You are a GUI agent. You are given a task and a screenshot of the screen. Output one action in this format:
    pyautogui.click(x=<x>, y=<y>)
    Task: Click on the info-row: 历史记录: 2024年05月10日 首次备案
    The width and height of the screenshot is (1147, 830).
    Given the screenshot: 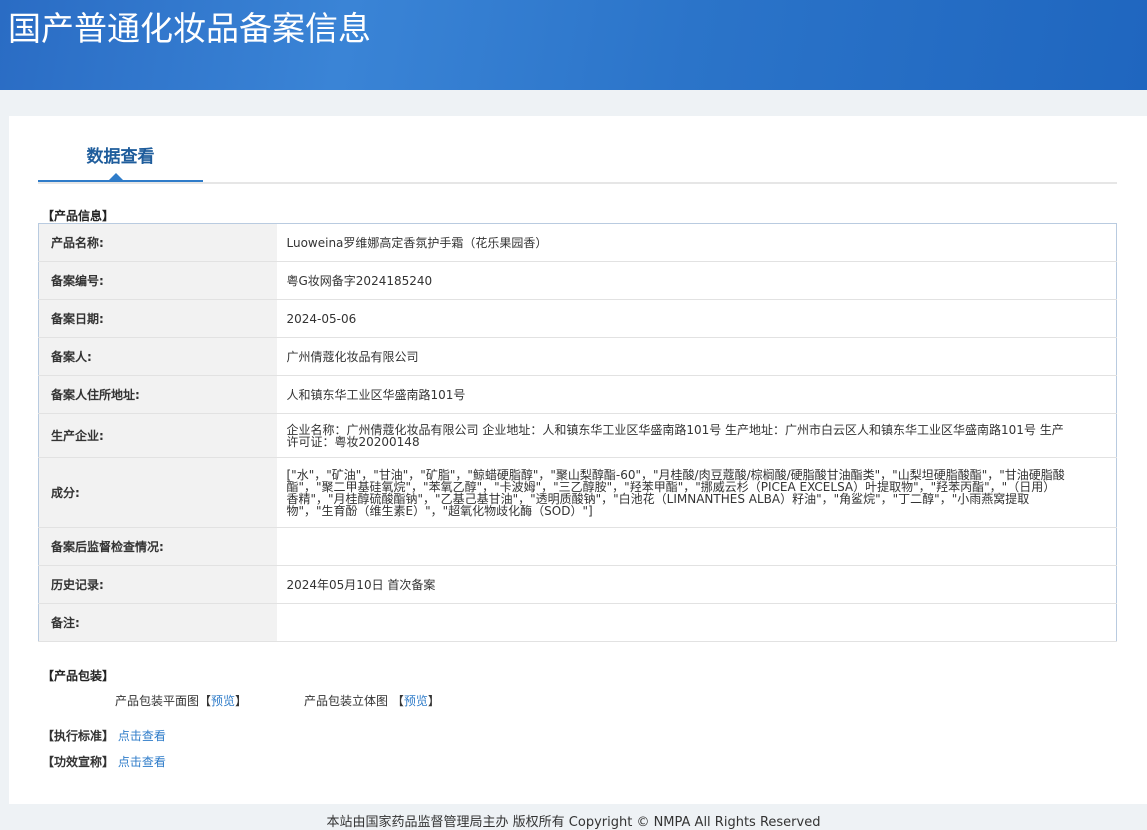 What is the action you would take?
    pyautogui.click(x=577, y=584)
    